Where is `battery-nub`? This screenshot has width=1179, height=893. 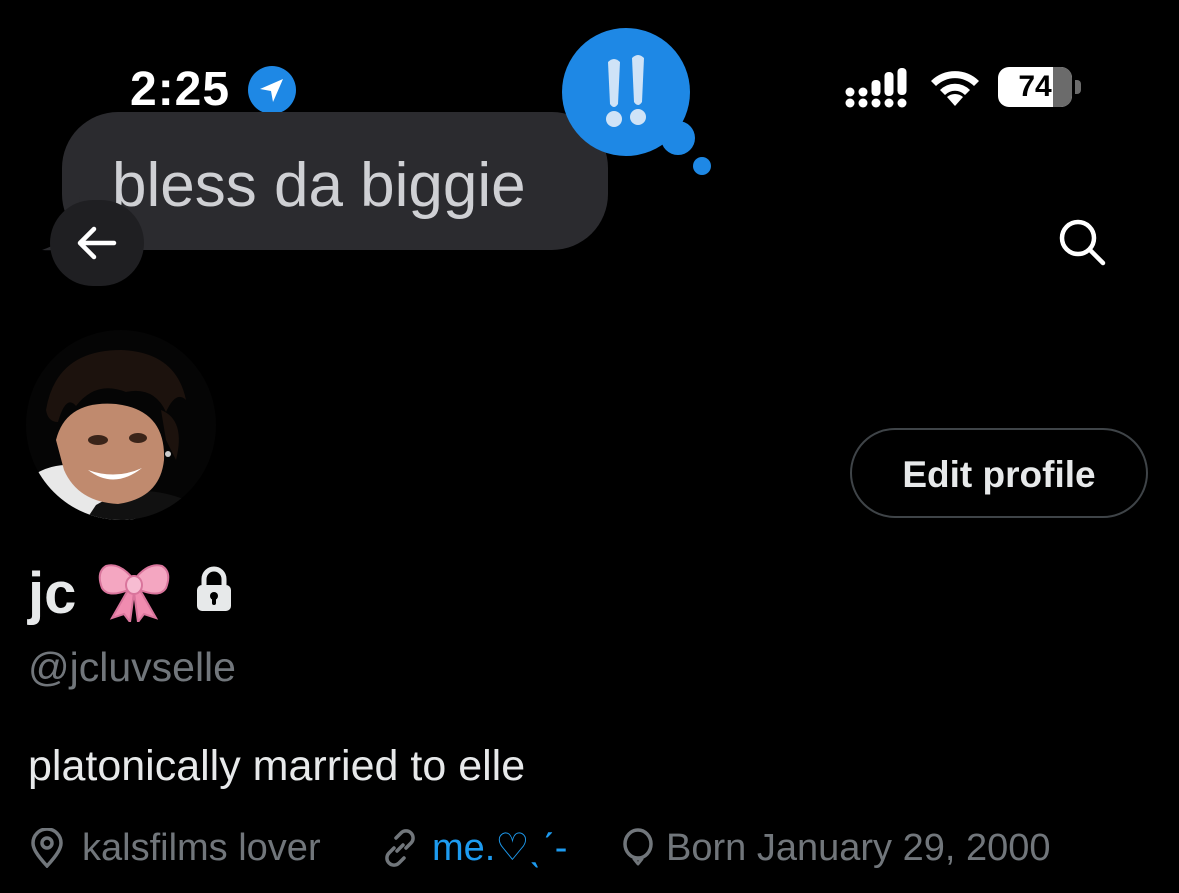
battery-nub is located at coordinates (1078, 87).